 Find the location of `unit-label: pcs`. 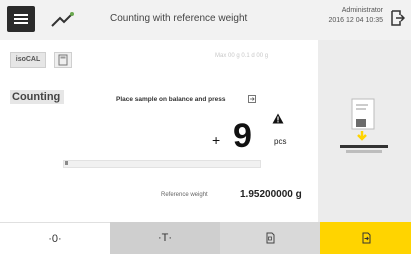

unit-label: pcs is located at coordinates (280, 141).